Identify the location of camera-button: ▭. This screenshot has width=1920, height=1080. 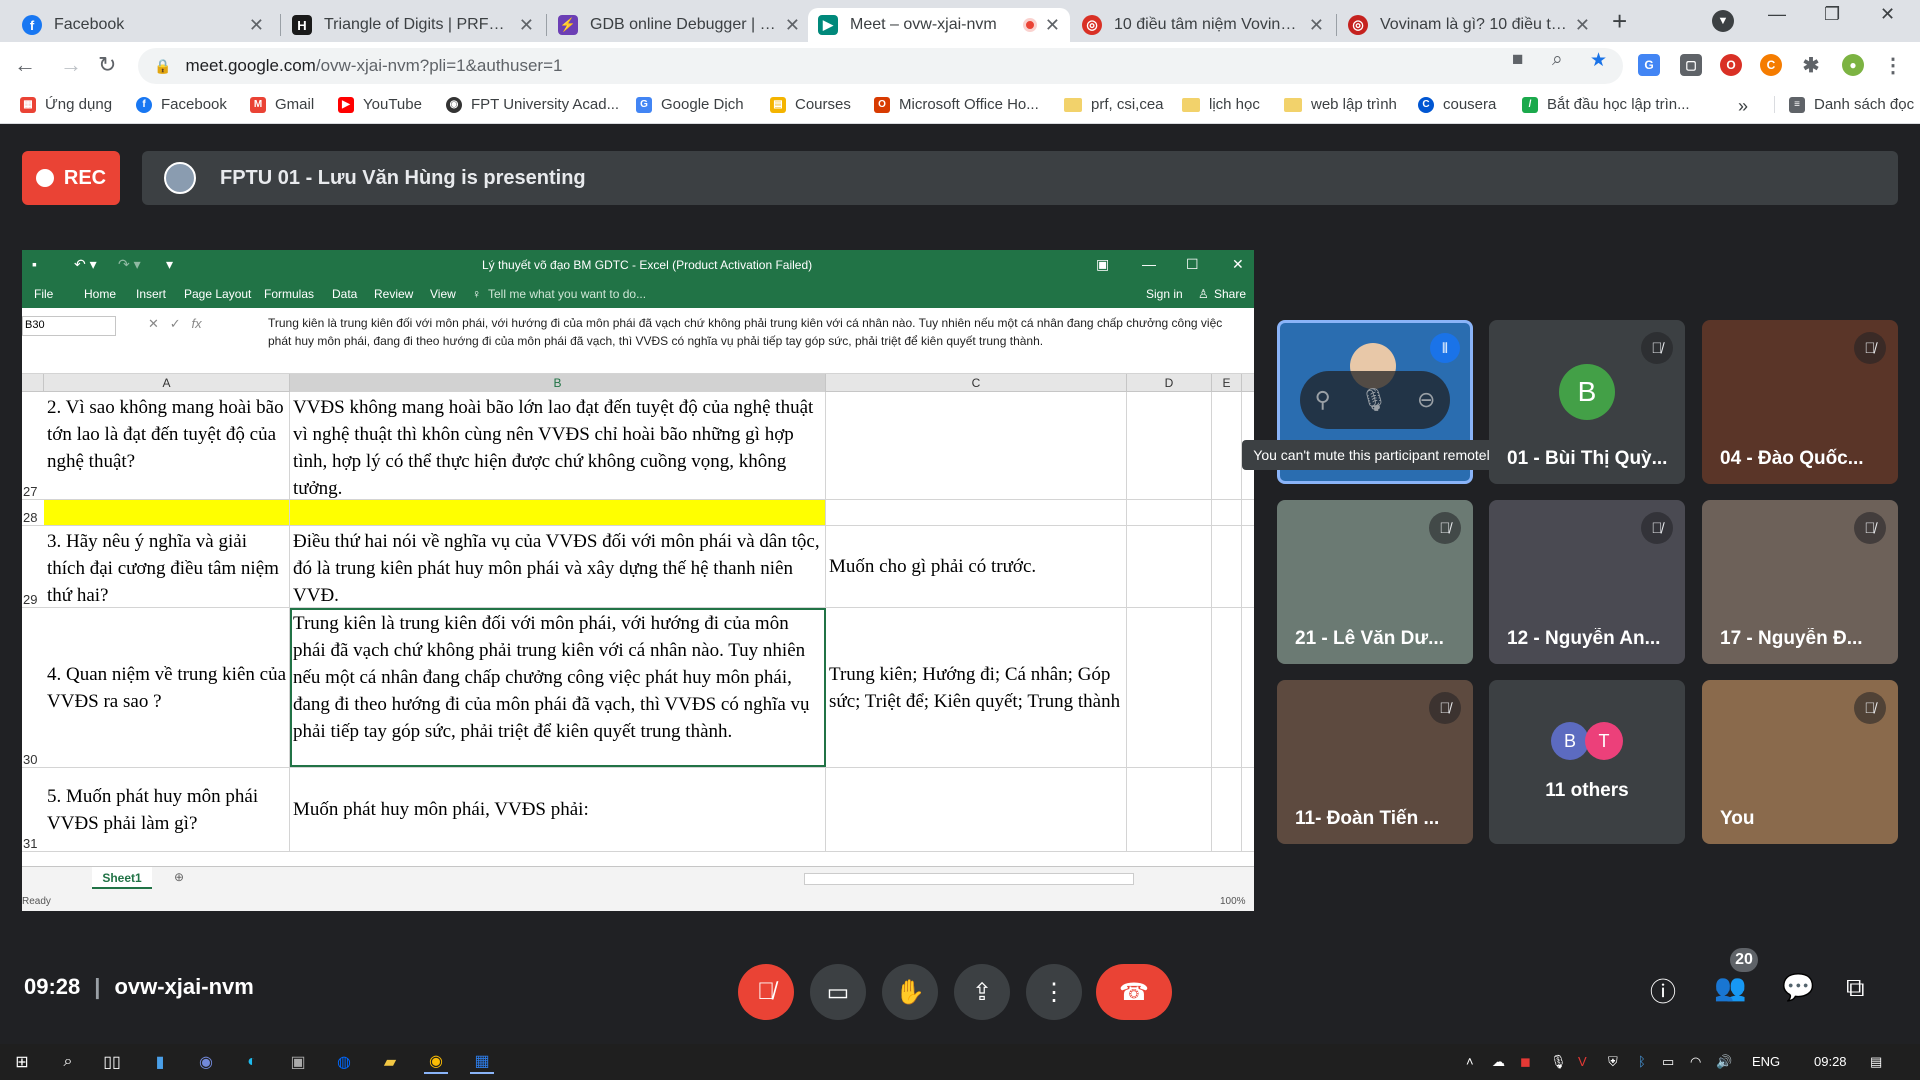
(838, 992).